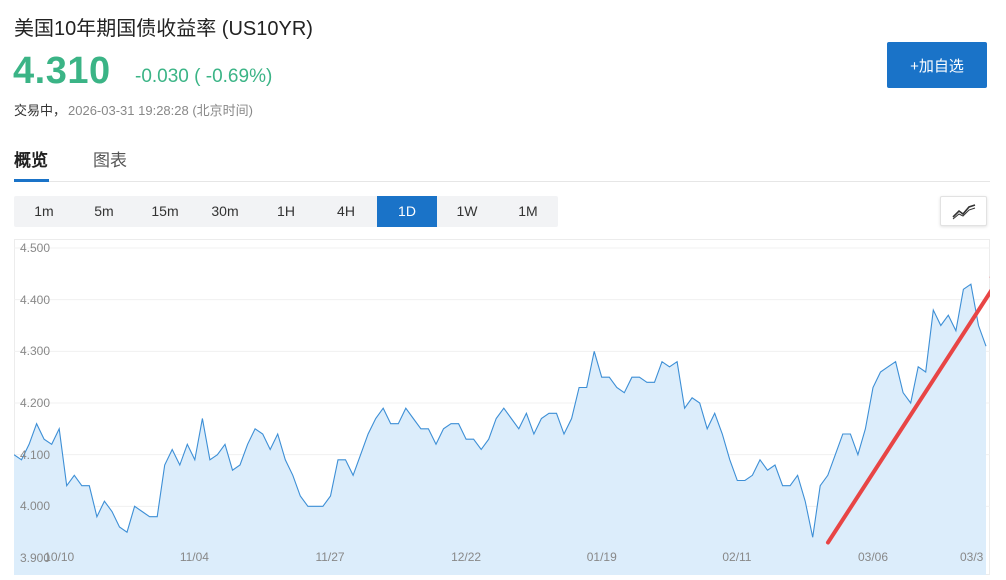 This screenshot has width=1006, height=580. What do you see at coordinates (59, 557) in the screenshot?
I see `x-tick-label: 10/10` at bounding box center [59, 557].